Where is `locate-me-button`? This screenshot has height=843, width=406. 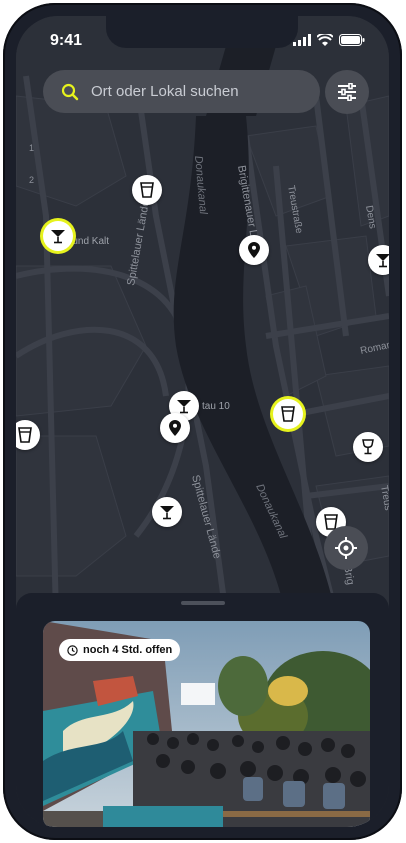
locate-me-button is located at coordinates (346, 548).